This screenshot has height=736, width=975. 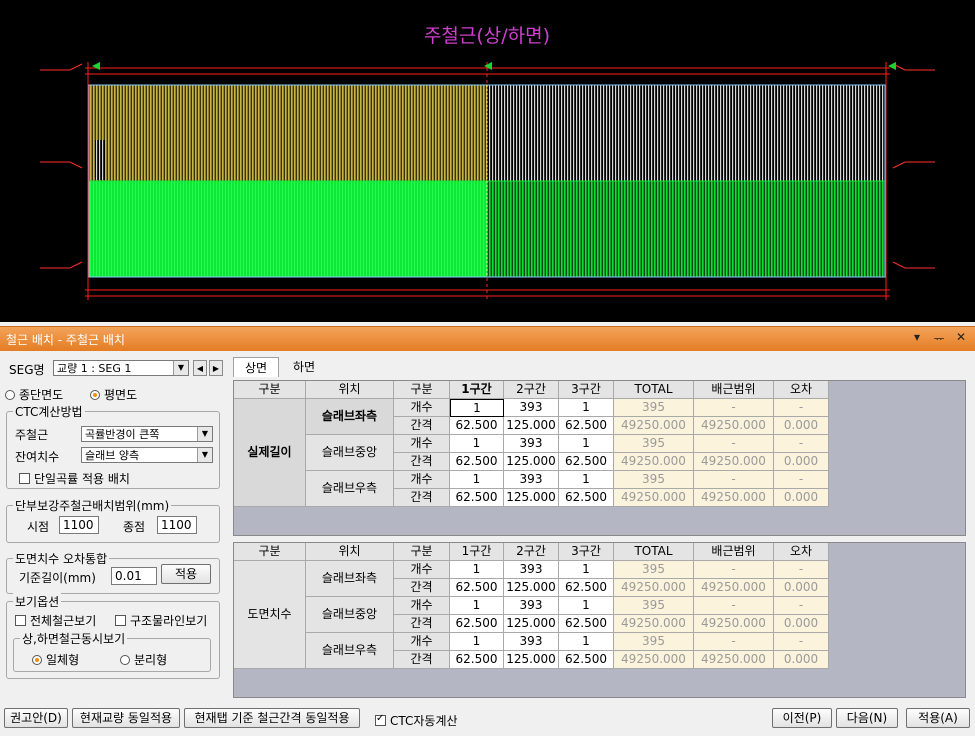 What do you see at coordinates (200, 368) in the screenshot?
I see `seg-prev-button: ◀` at bounding box center [200, 368].